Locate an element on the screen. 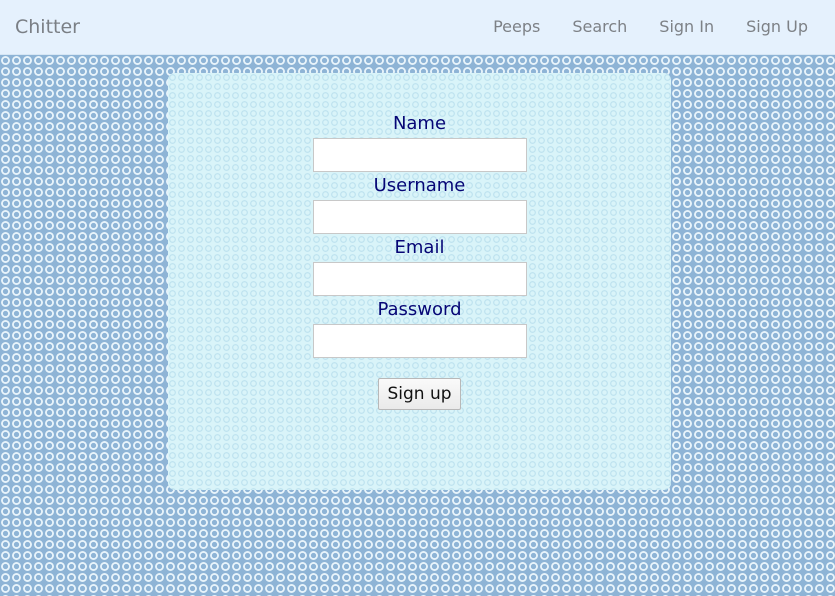  nav-link-peeps: Peeps is located at coordinates (516, 27).